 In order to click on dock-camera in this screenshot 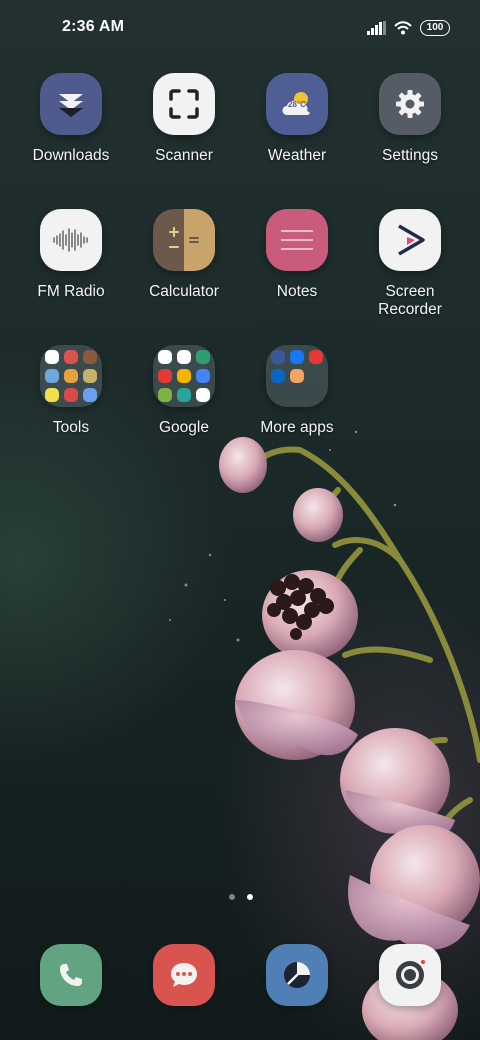, I will do `click(410, 975)`.